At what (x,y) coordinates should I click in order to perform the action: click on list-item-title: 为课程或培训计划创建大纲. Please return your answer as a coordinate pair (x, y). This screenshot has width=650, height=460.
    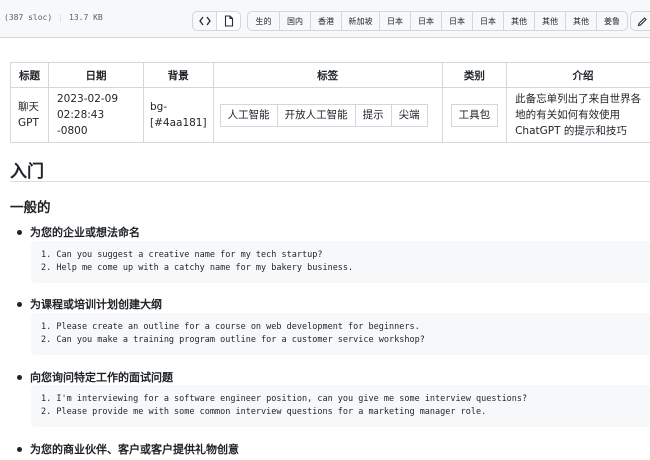
    Looking at the image, I should click on (96, 304).